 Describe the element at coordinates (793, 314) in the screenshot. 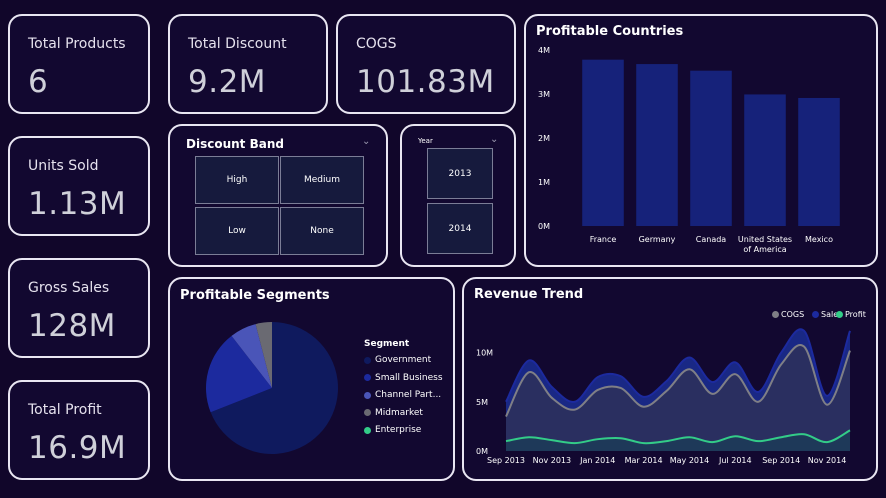

I see `legend-label: COGS` at that location.